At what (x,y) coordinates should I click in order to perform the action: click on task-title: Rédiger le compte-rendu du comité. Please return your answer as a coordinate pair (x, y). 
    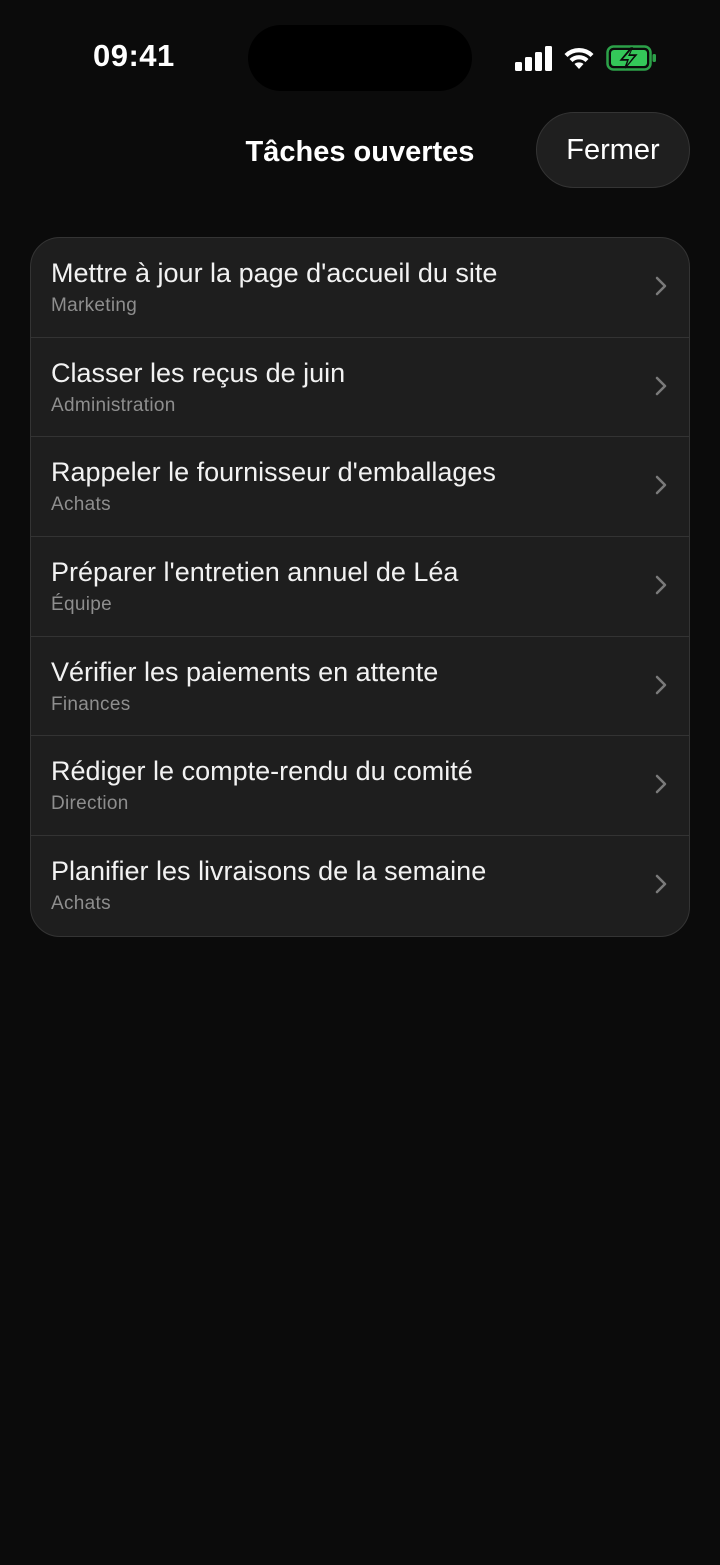
    Looking at the image, I should click on (262, 771).